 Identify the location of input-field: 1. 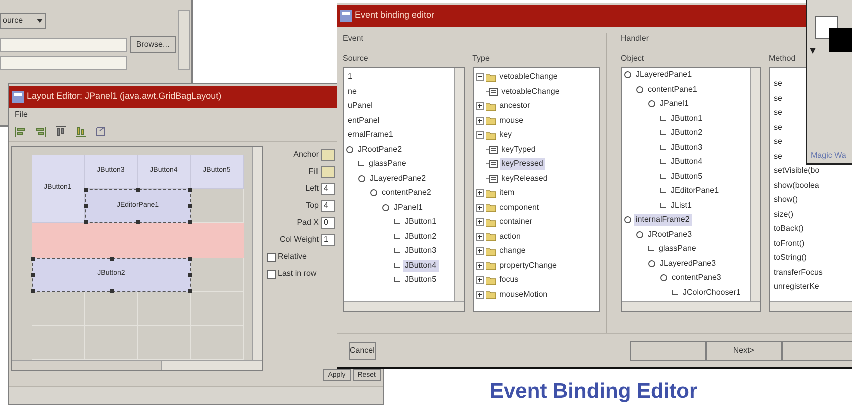
(328, 240).